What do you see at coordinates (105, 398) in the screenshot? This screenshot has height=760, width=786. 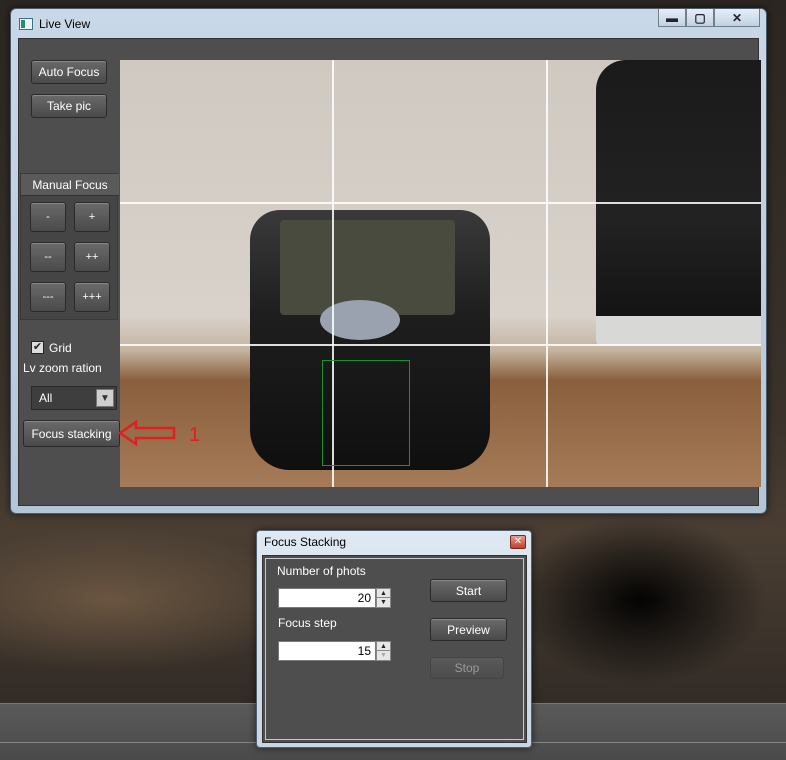 I see `chevron-down-icon: ▼` at bounding box center [105, 398].